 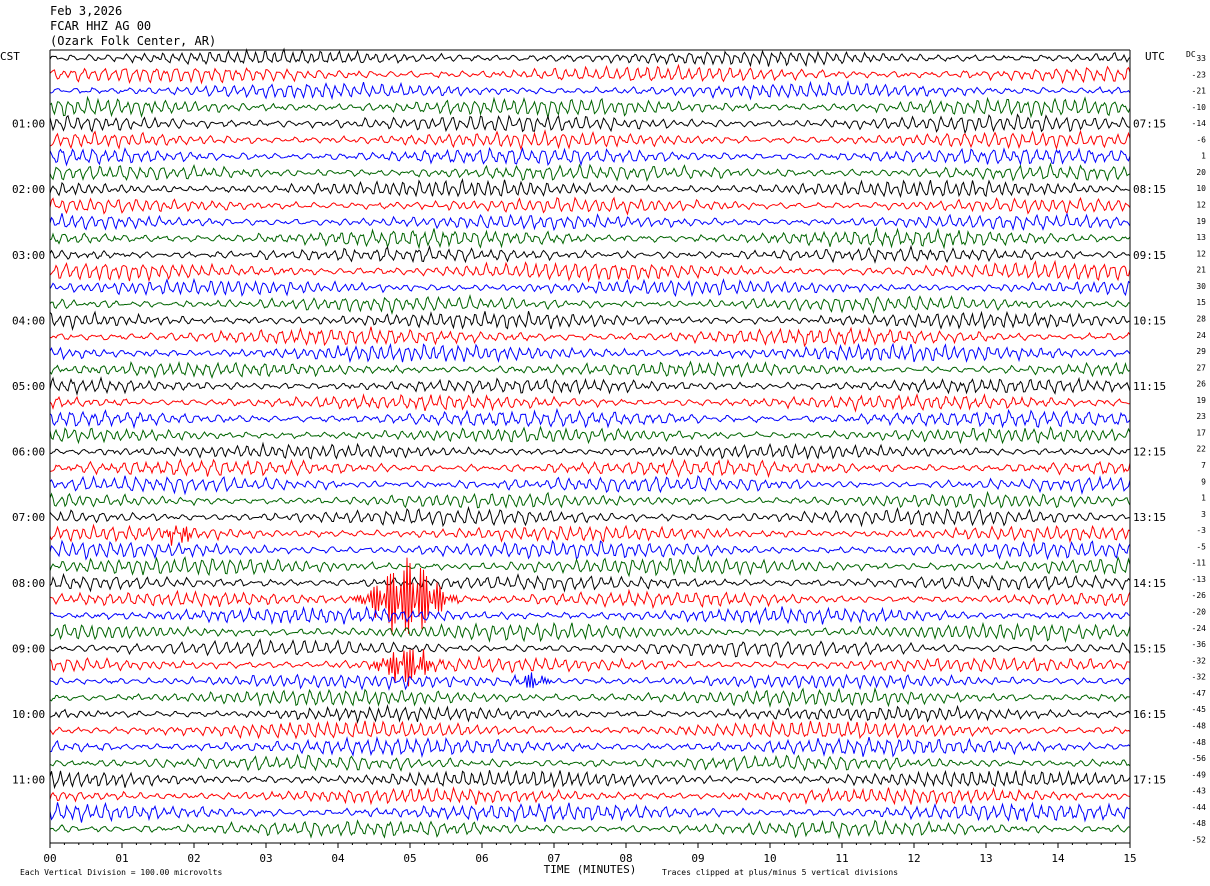 I want to click on dc-offset-label: -45, so click(x=1199, y=709).